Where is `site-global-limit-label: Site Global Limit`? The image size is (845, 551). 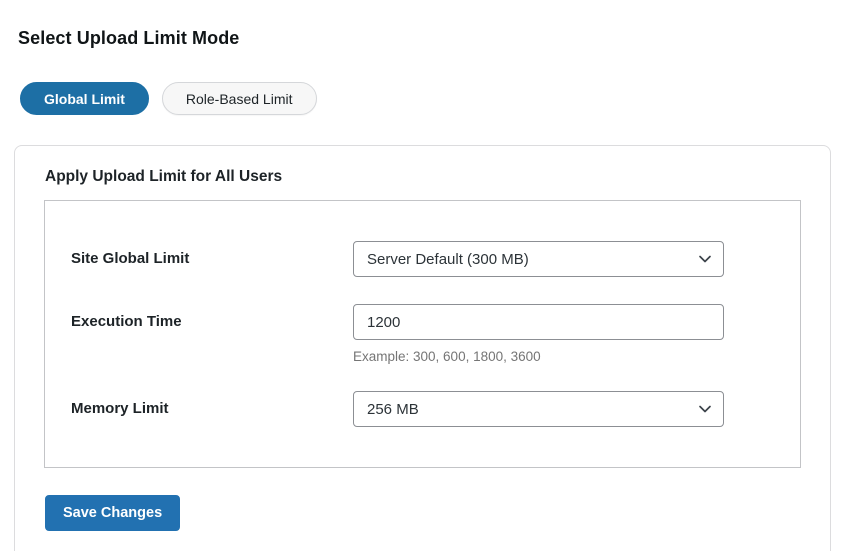 site-global-limit-label: Site Global Limit is located at coordinates (130, 258).